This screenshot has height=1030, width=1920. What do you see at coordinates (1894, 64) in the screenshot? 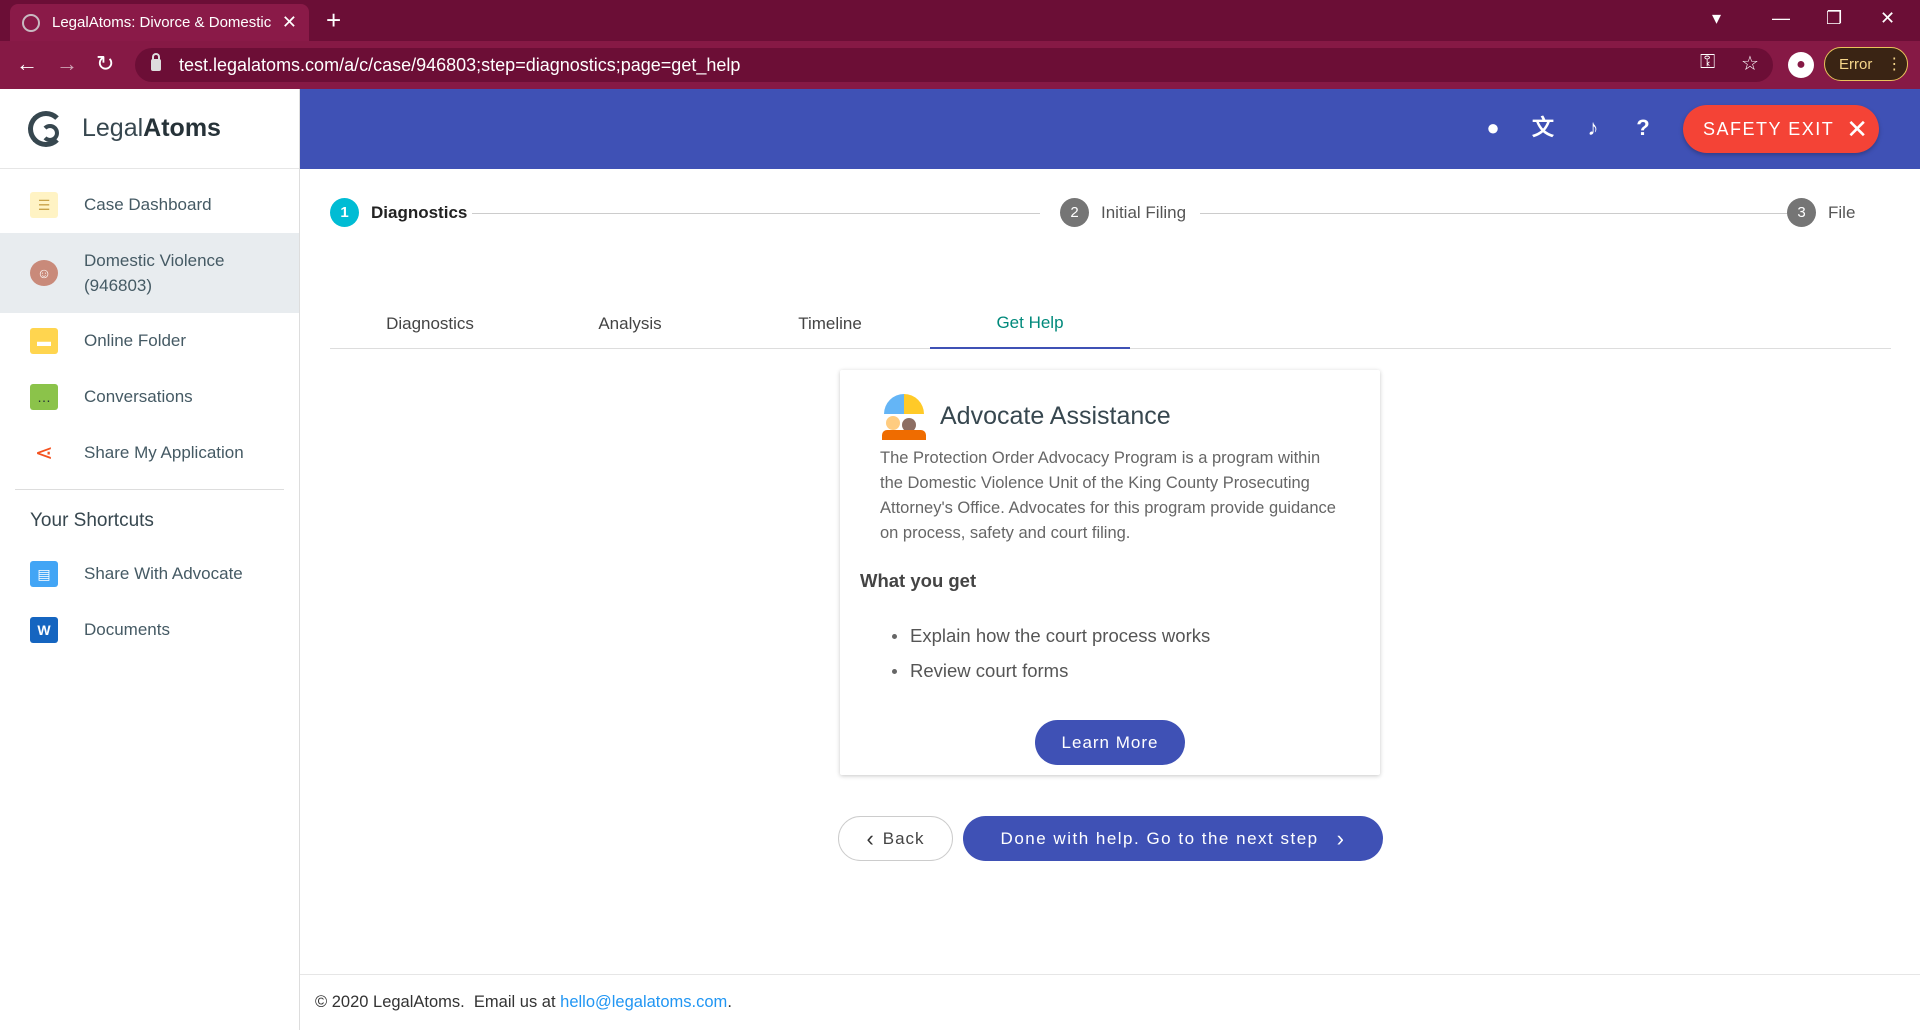
I see `menu-dots-icon: ⋮` at bounding box center [1894, 64].